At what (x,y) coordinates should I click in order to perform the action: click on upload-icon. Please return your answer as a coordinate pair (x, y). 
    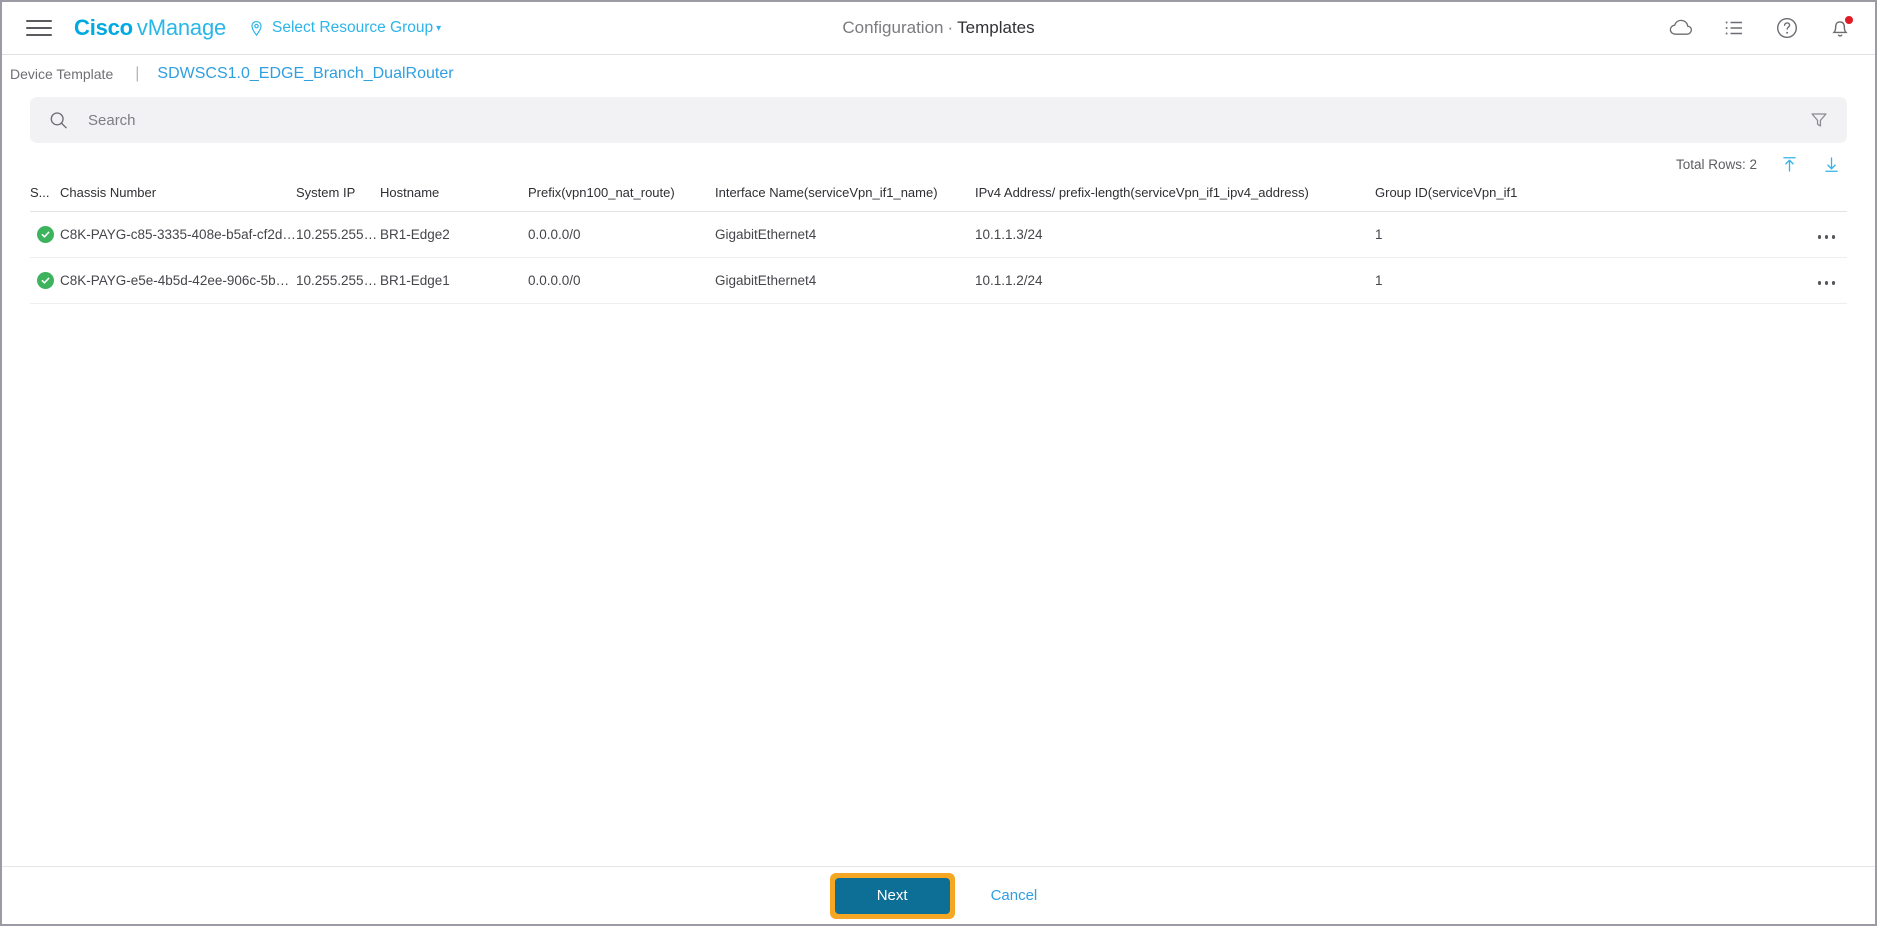
    Looking at the image, I should click on (1789, 164).